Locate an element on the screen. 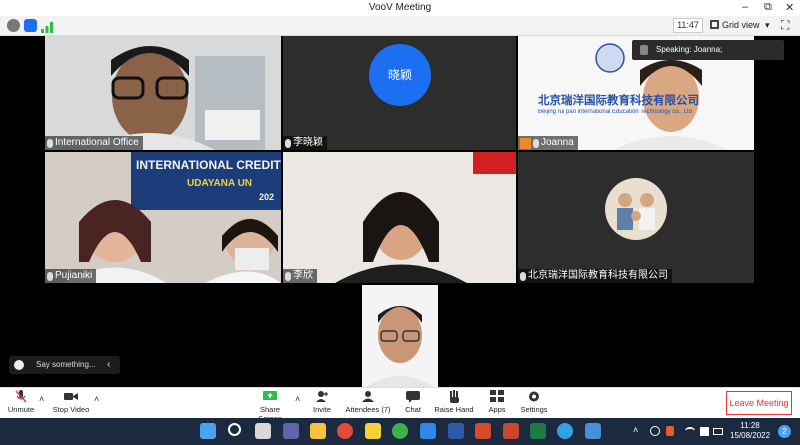 This screenshot has height=445, width=800. attendees-label: Attendees (7) is located at coordinates (368, 409).